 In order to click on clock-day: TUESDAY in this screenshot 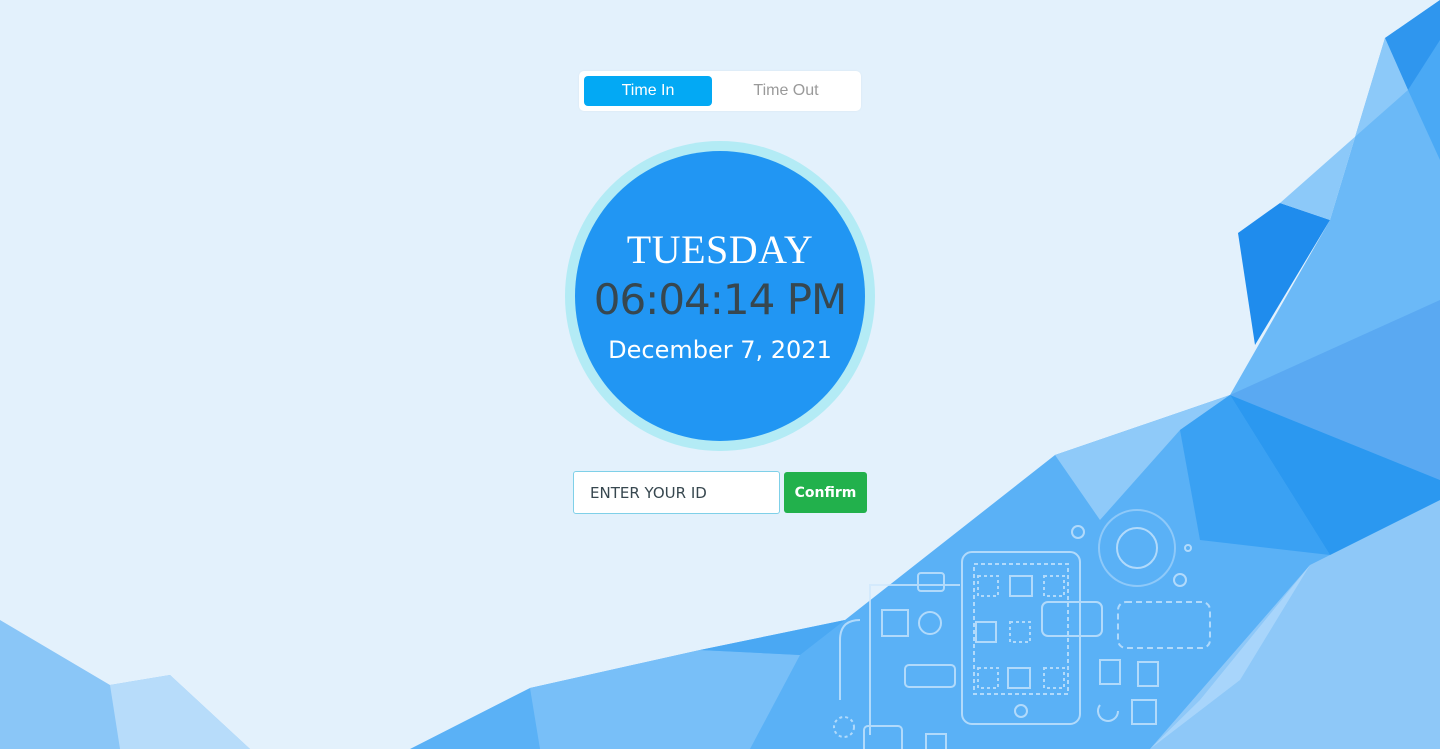, I will do `click(720, 249)`.